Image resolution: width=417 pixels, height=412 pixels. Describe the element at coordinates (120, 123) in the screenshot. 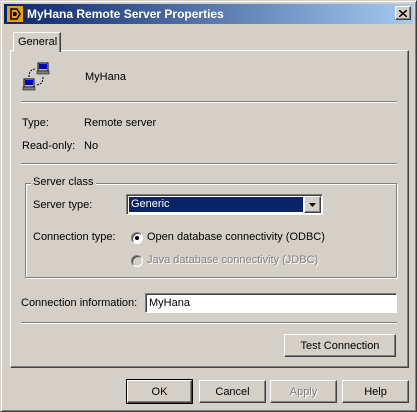

I see `type-value: Remote server` at that location.